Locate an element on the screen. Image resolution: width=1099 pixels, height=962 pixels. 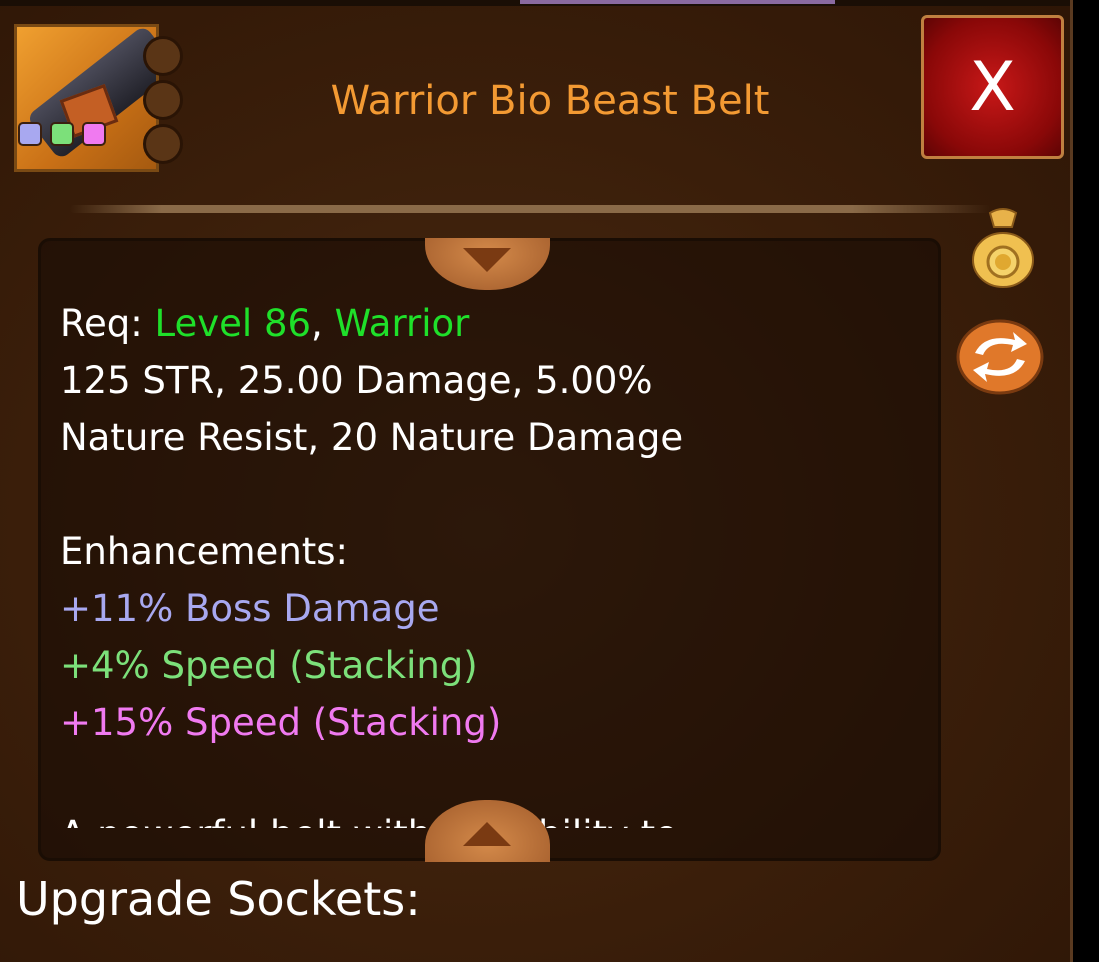
gem-slot-green is located at coordinates (62, 134).